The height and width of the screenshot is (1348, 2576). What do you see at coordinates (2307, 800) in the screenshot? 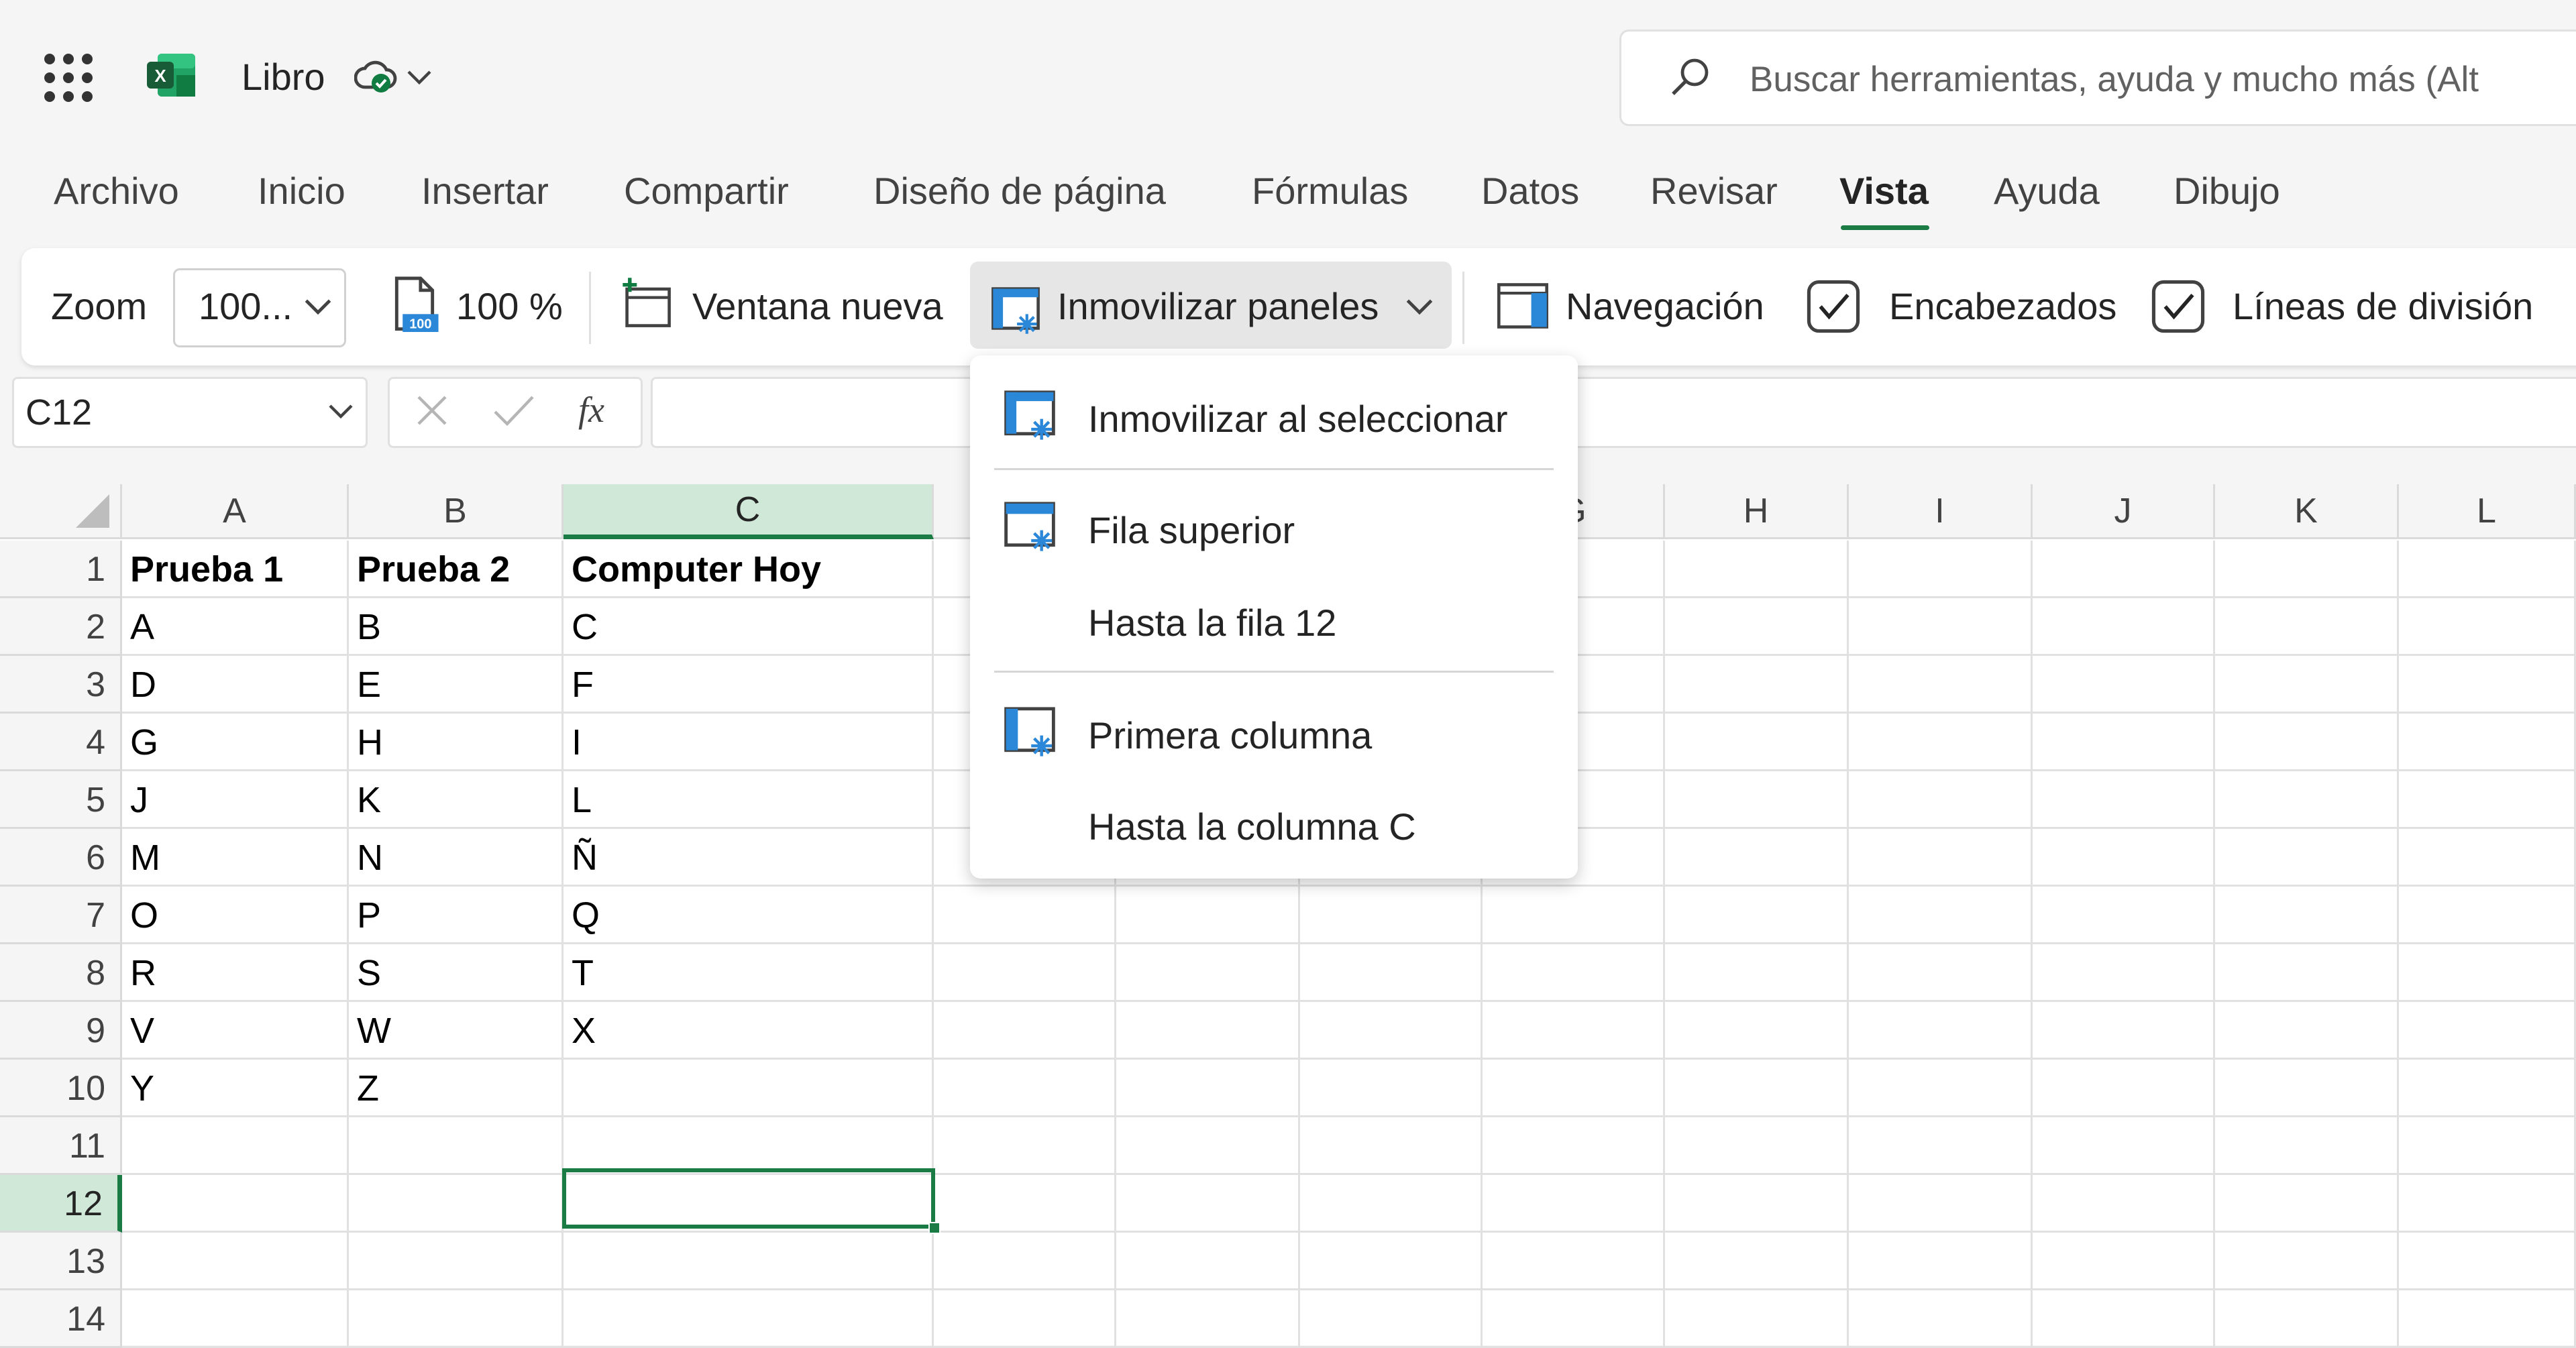
I see `cell-k5` at bounding box center [2307, 800].